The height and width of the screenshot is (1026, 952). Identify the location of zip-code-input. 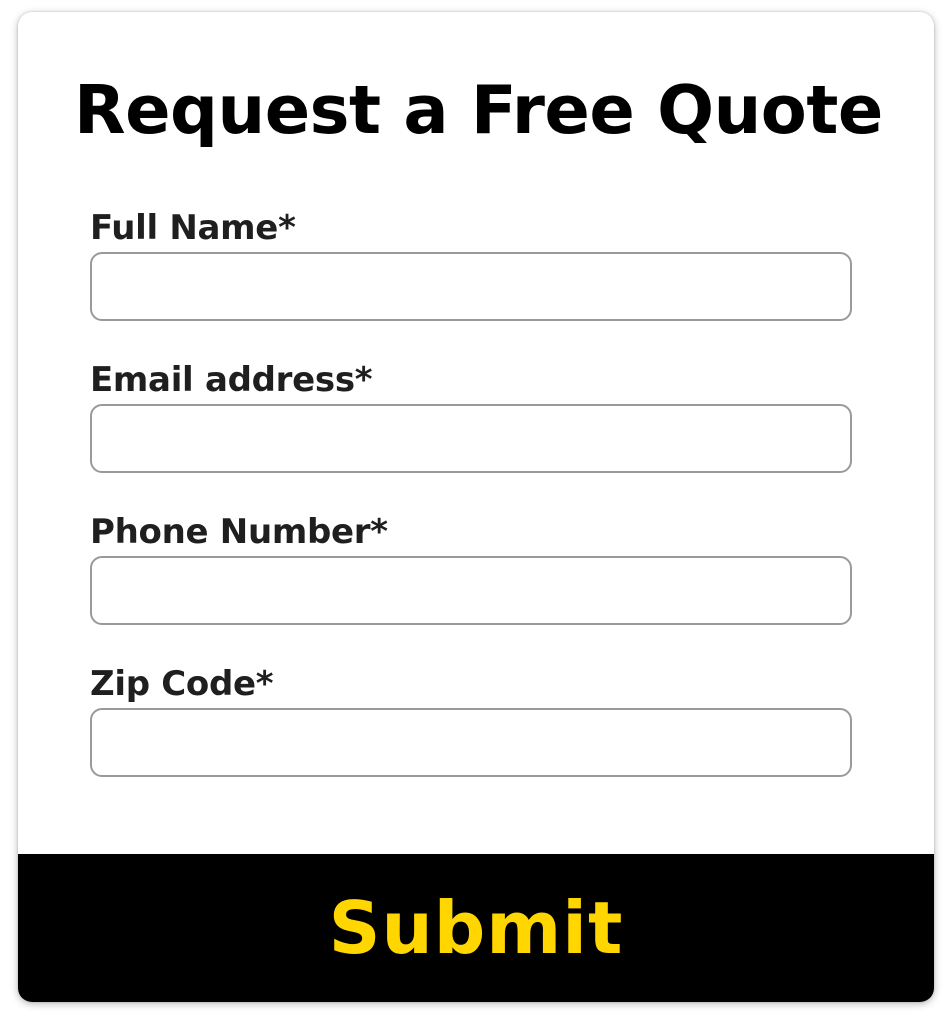
(471, 742).